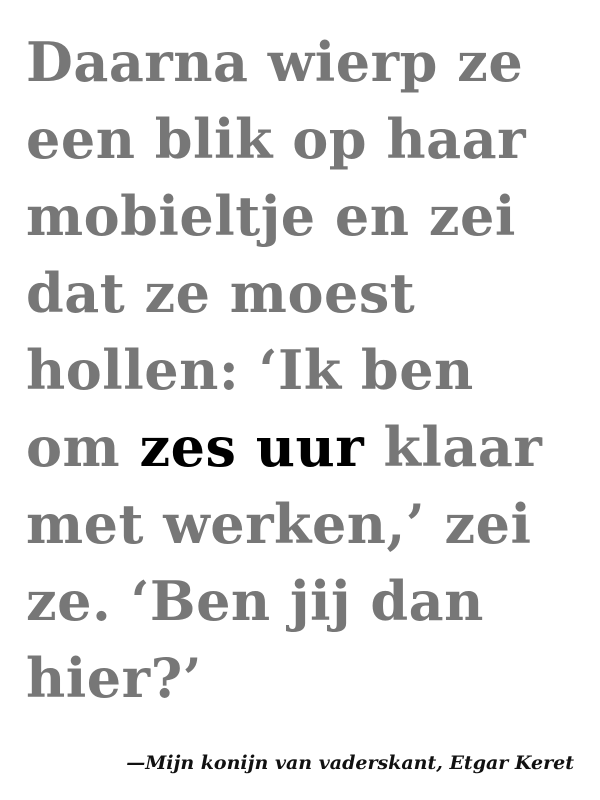  Describe the element at coordinates (221, 293) in the screenshot. I see `quote-line: dat ze moest` at that location.